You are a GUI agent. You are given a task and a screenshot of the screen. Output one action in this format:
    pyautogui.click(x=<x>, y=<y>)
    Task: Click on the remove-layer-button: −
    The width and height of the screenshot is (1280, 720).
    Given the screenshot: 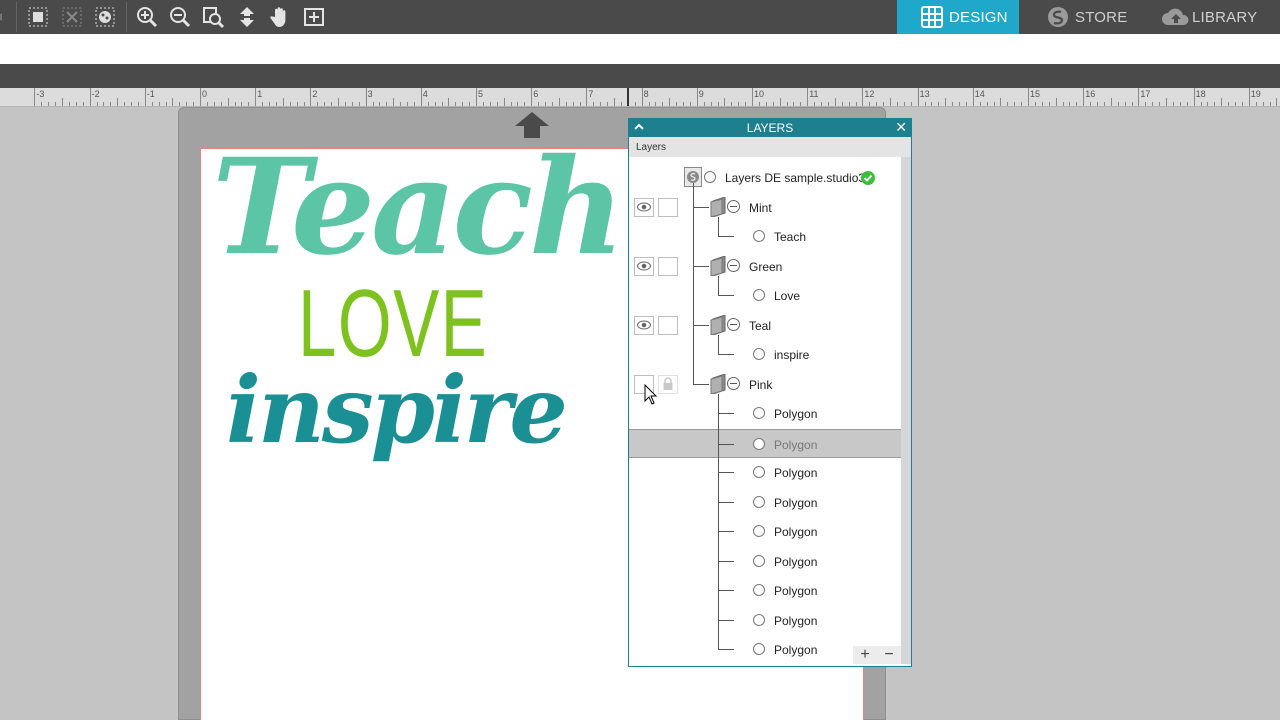 What is the action you would take?
    pyautogui.click(x=888, y=655)
    